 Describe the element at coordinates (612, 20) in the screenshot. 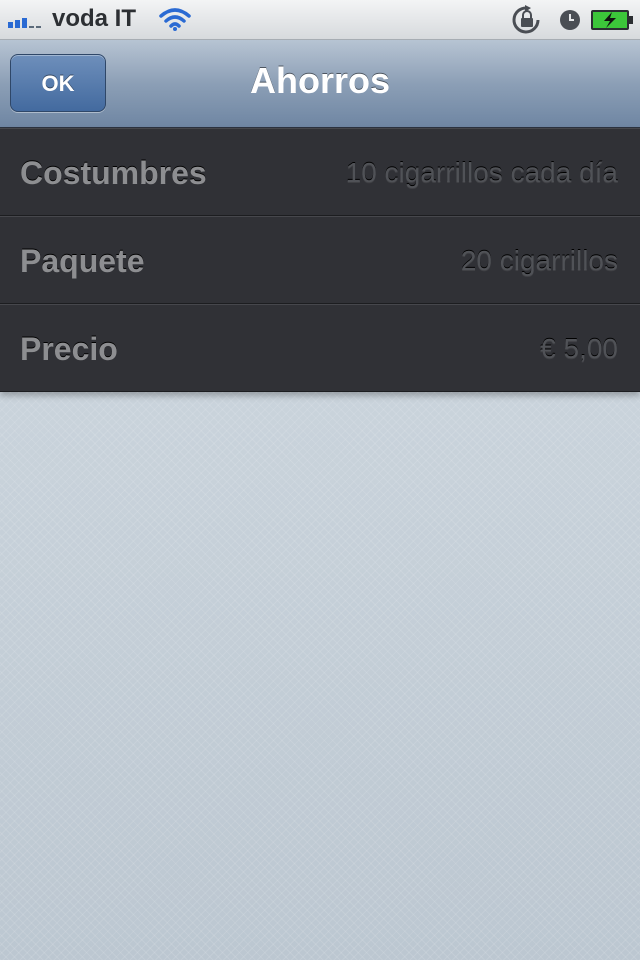

I see `battery-charging-icon` at that location.